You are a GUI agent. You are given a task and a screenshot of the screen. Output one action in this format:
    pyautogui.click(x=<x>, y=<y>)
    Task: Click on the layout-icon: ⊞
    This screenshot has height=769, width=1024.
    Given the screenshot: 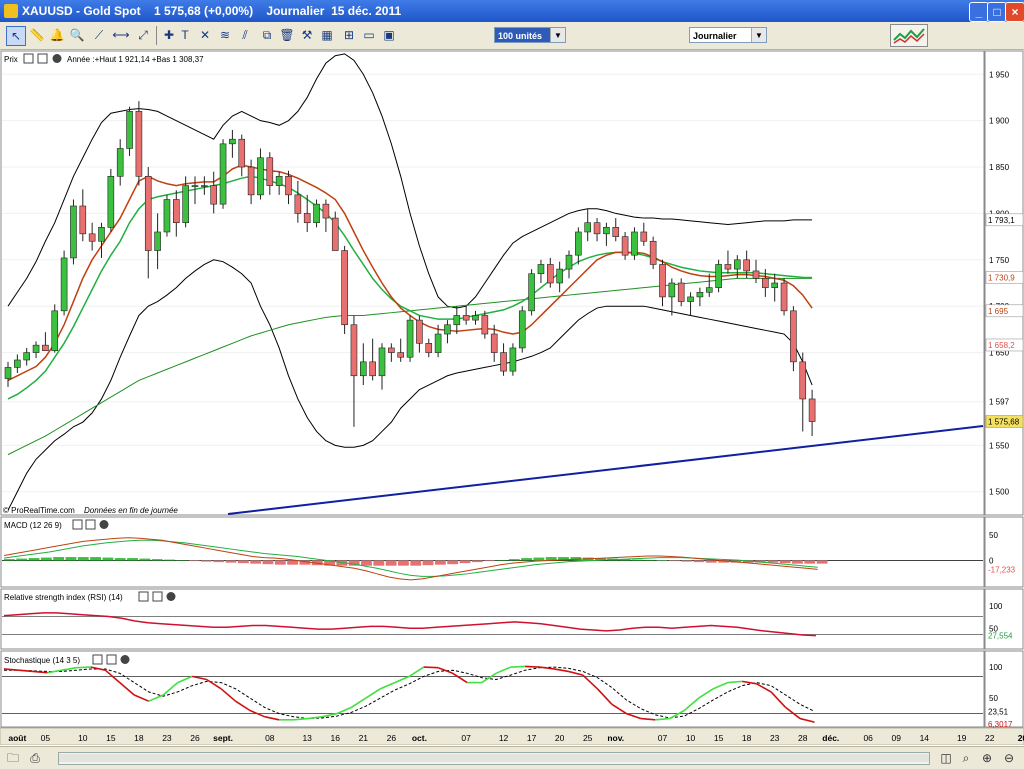 What is the action you would take?
    pyautogui.click(x=349, y=35)
    